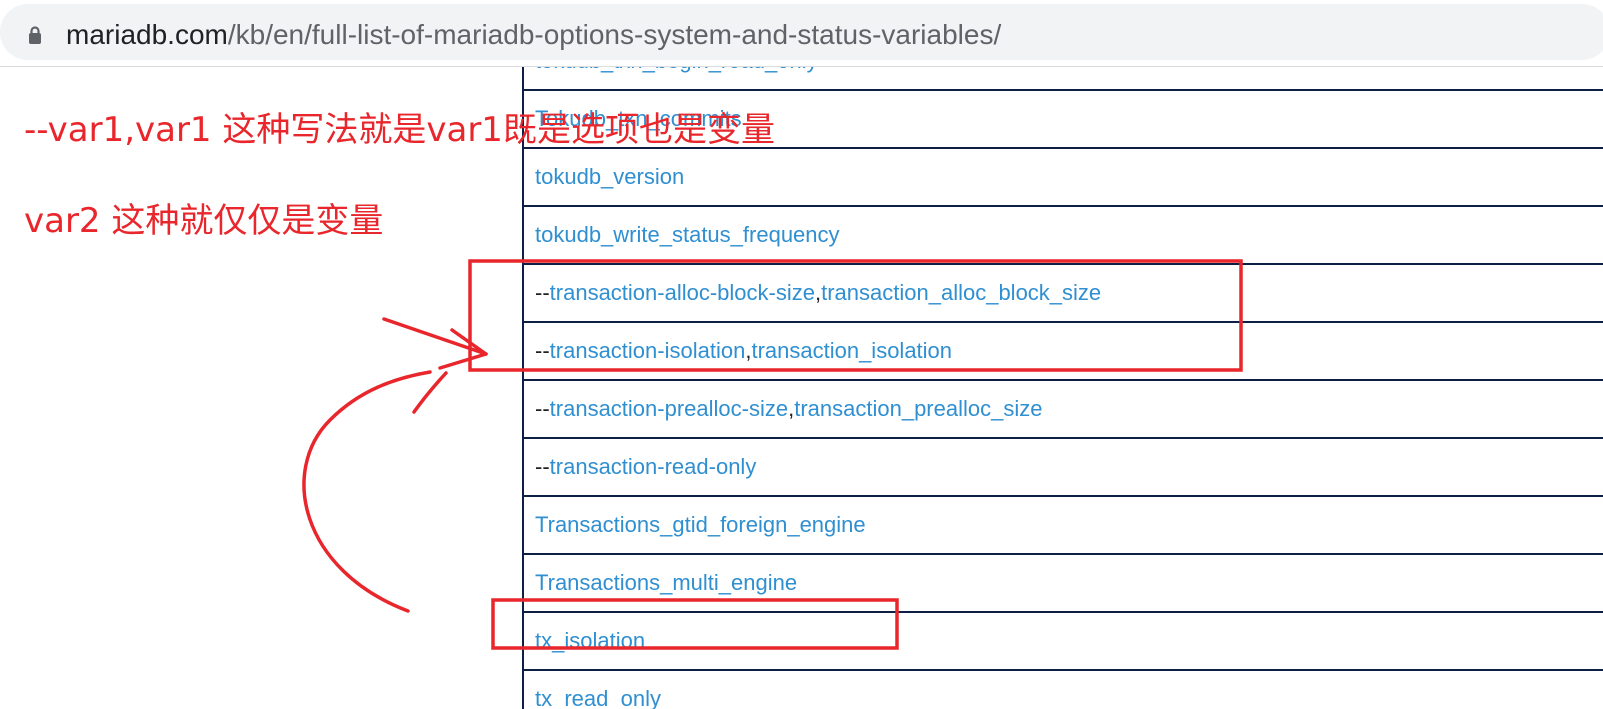 The height and width of the screenshot is (709, 1603). What do you see at coordinates (648, 351) in the screenshot?
I see `option-link: transaction-isolation` at bounding box center [648, 351].